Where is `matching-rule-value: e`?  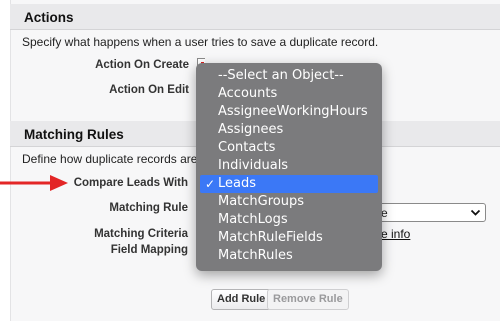
matching-rule-value: e is located at coordinates (384, 213).